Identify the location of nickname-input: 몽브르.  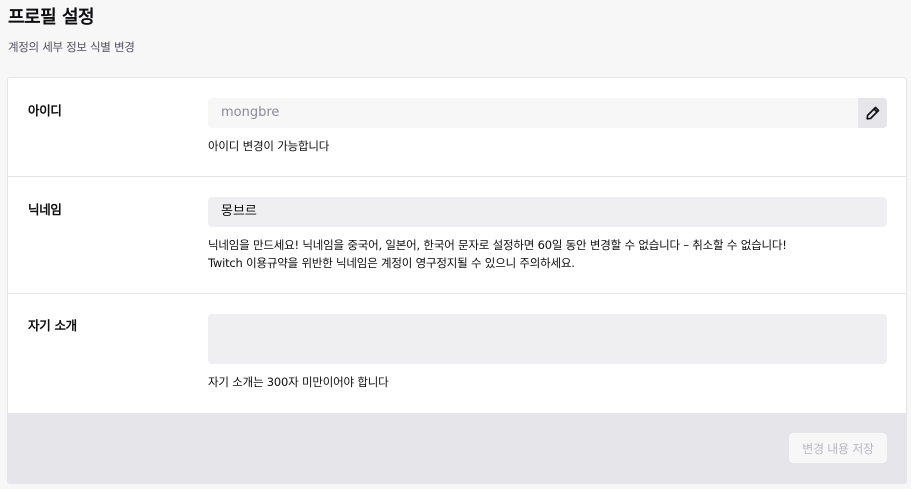
(547, 212).